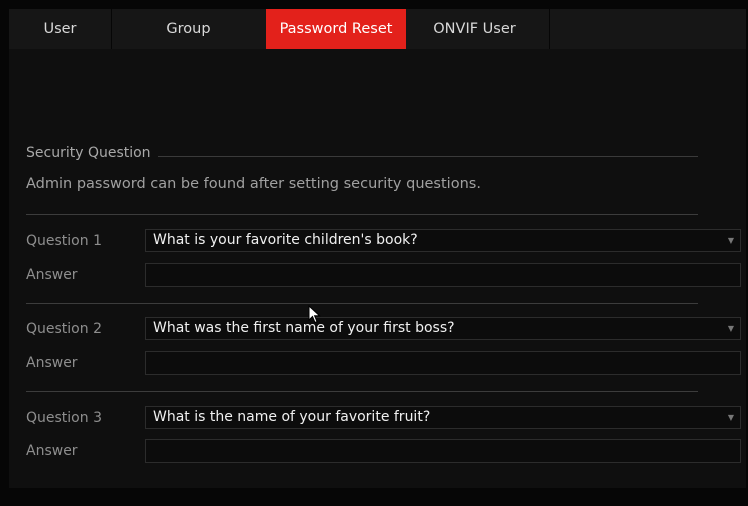  Describe the element at coordinates (428, 156) in the screenshot. I see `section-divider` at that location.